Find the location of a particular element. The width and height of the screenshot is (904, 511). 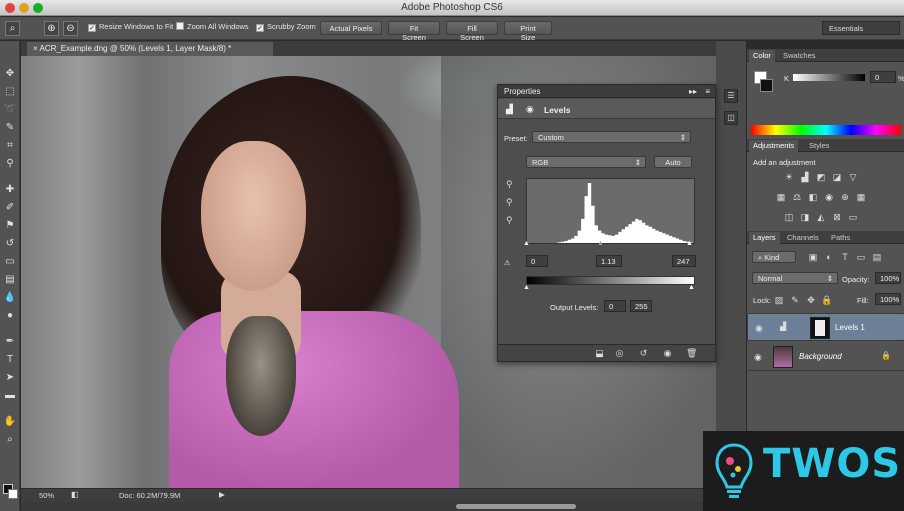

mask-icon: ◉ is located at coordinates (530, 109).